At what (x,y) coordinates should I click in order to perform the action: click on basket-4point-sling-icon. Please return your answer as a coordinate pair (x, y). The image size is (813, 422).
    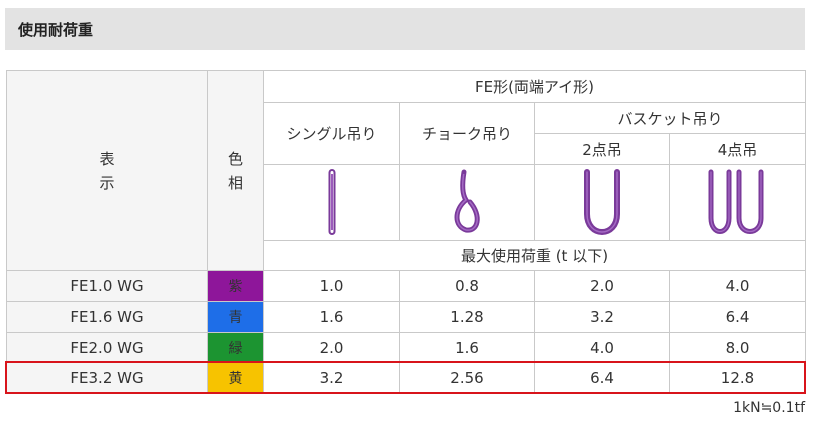
    Looking at the image, I should click on (735, 201).